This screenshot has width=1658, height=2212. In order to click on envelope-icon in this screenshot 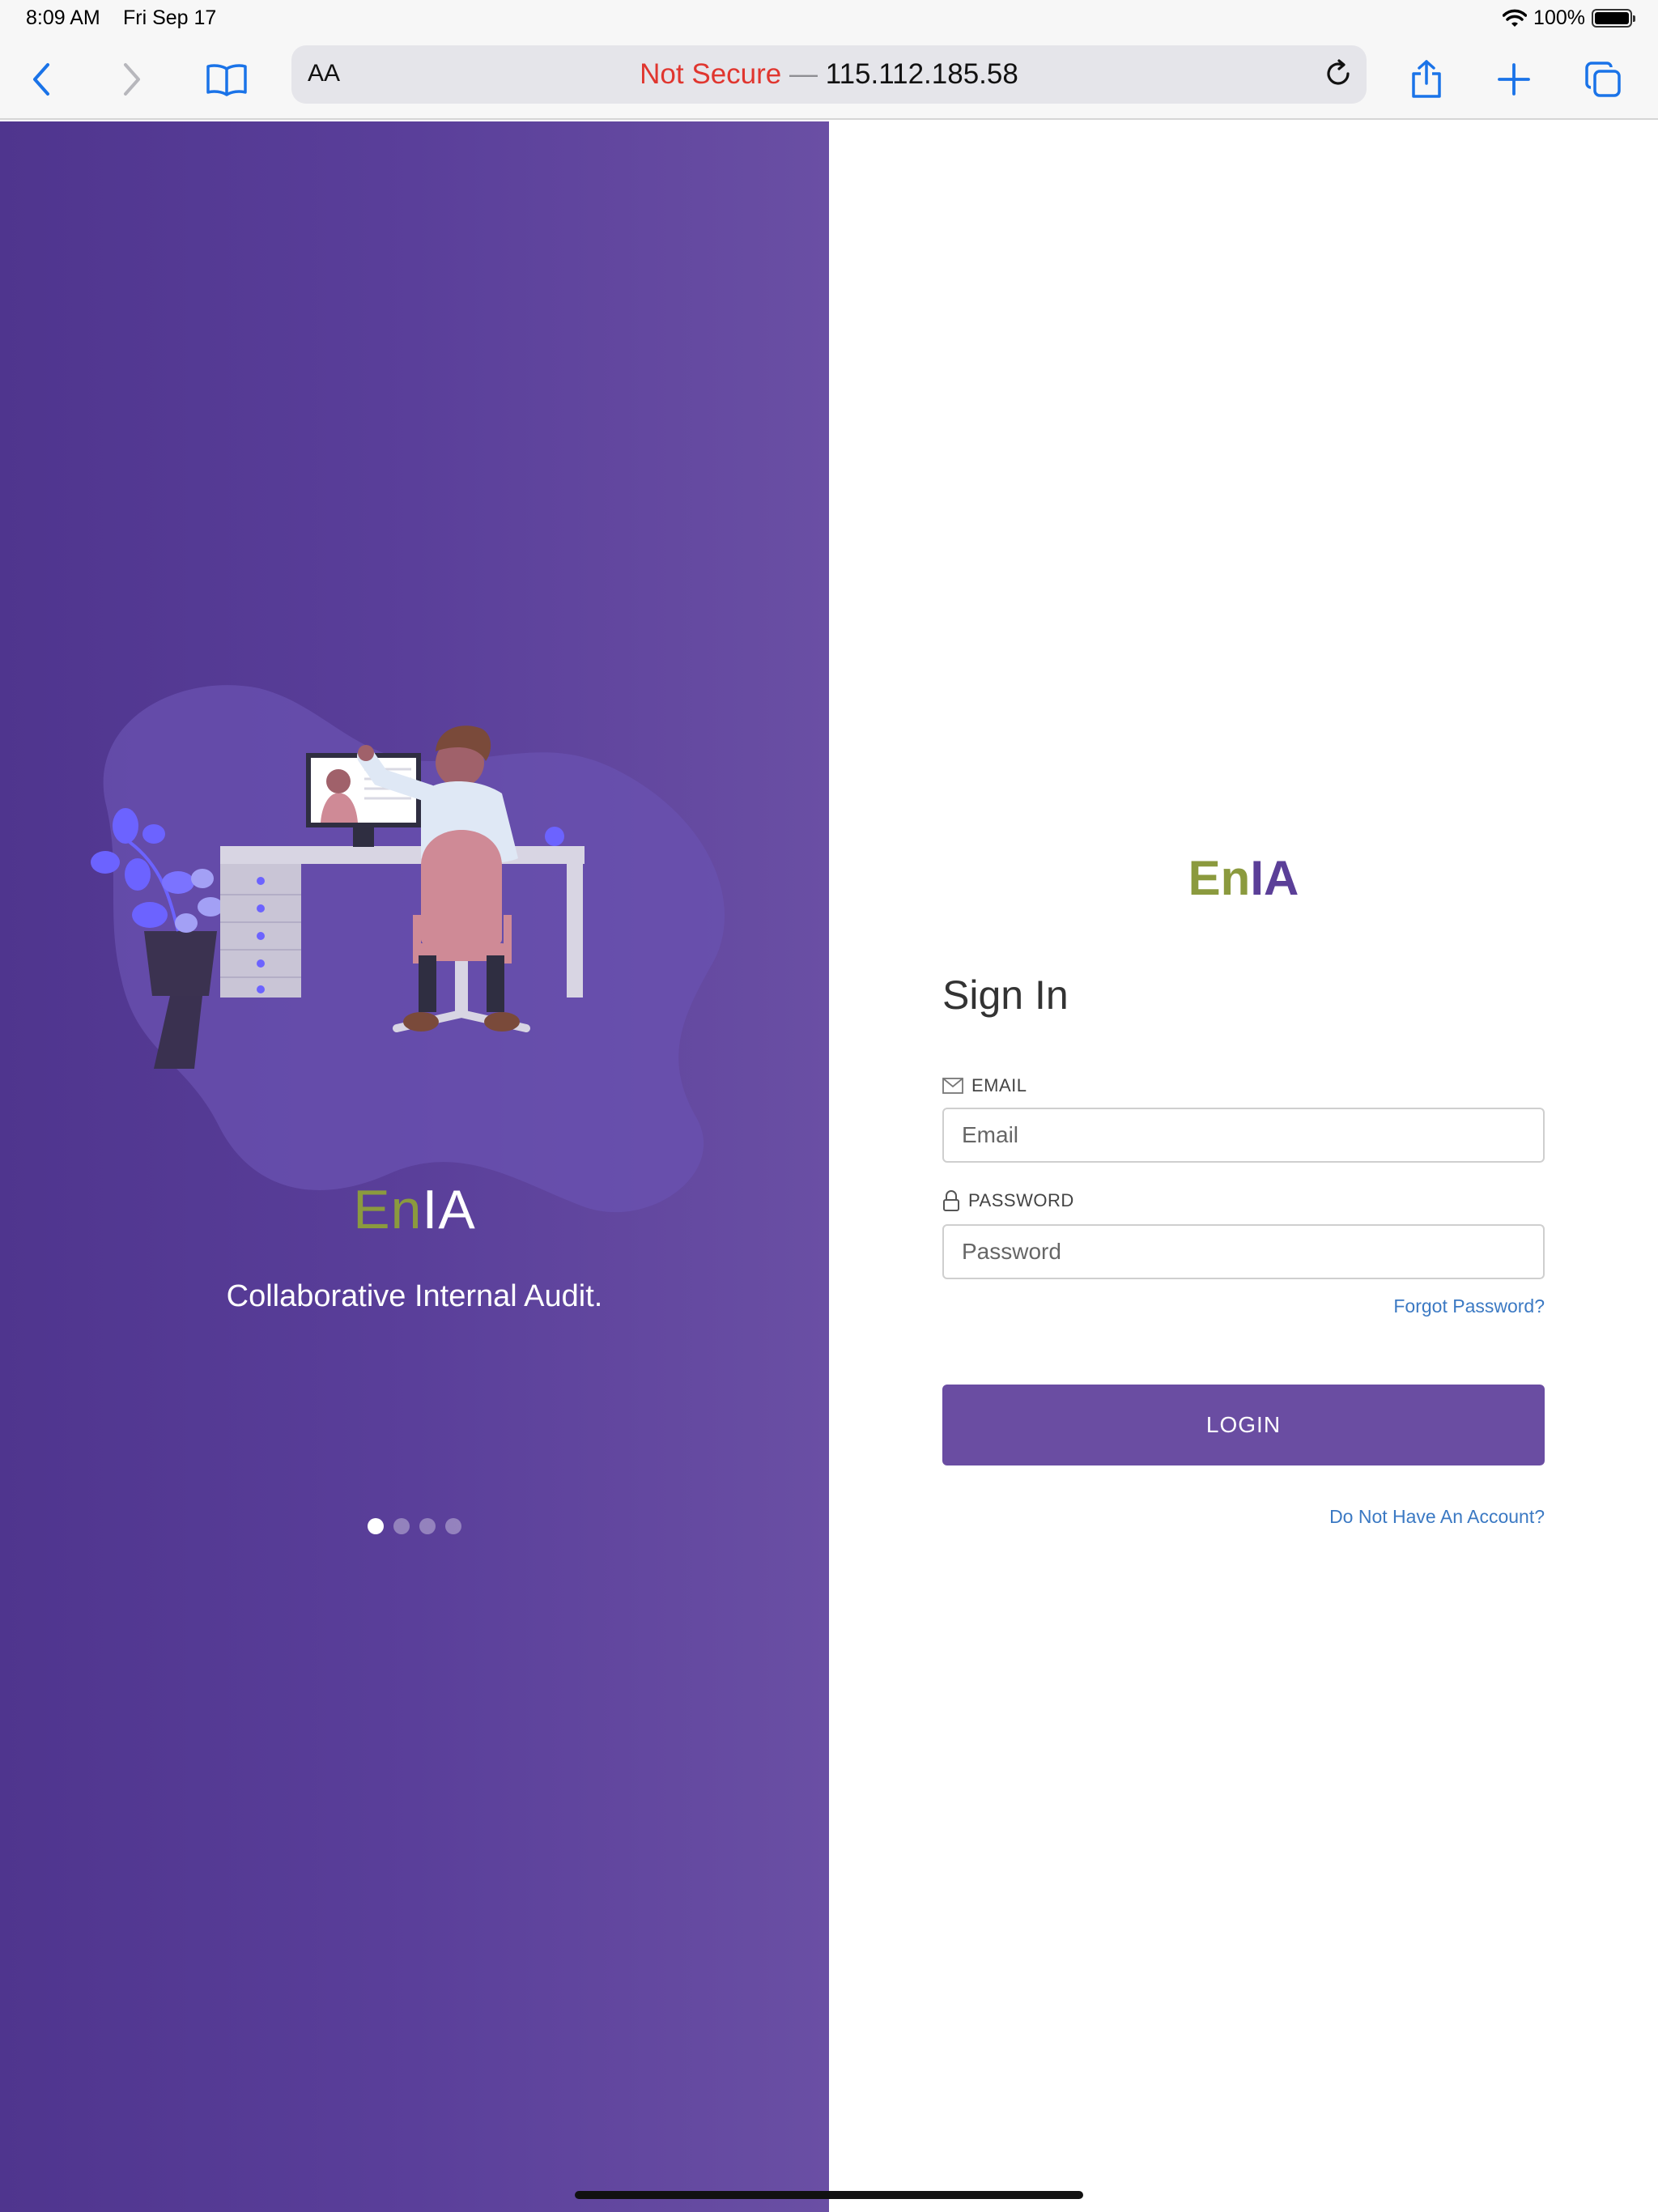, I will do `click(952, 1086)`.